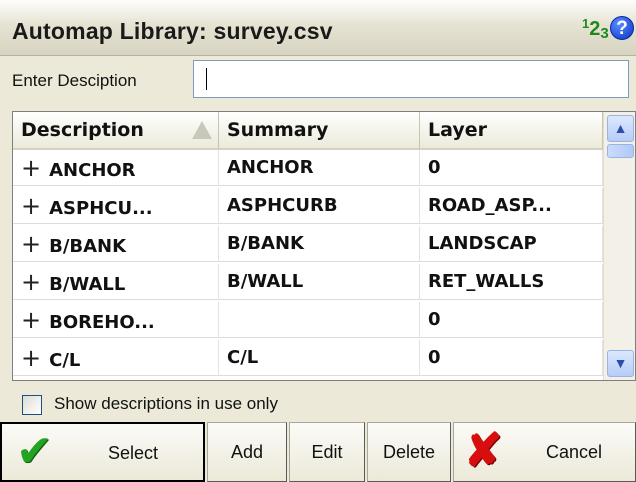 Image resolution: width=636 pixels, height=482 pixels. What do you see at coordinates (483, 450) in the screenshot?
I see `cancel-x-icon: ✘` at bounding box center [483, 450].